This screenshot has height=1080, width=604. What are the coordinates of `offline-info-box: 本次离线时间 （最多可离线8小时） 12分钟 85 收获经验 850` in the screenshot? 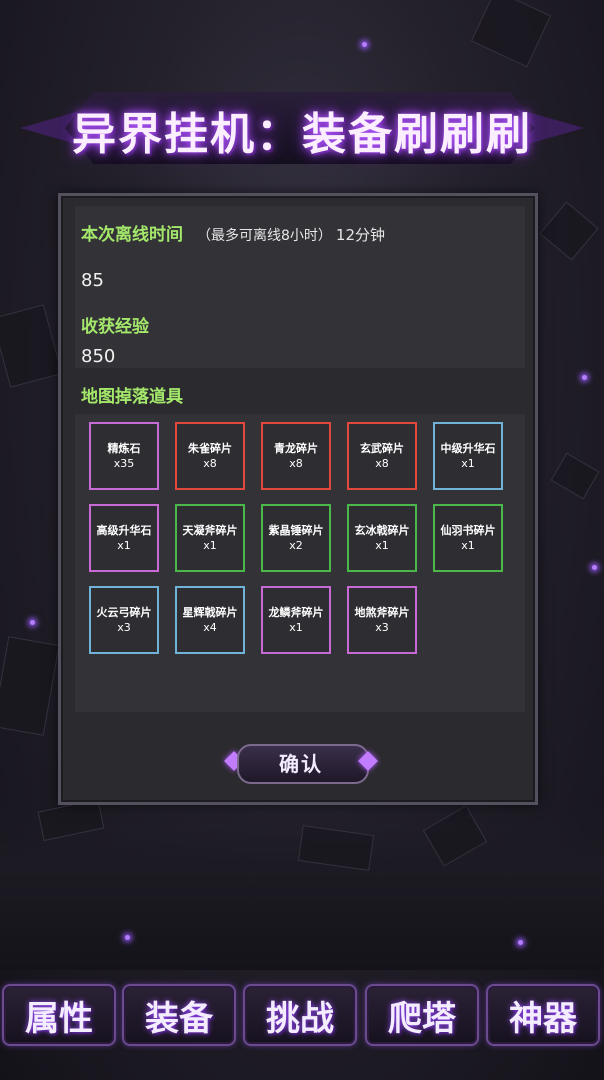 It's located at (300, 287).